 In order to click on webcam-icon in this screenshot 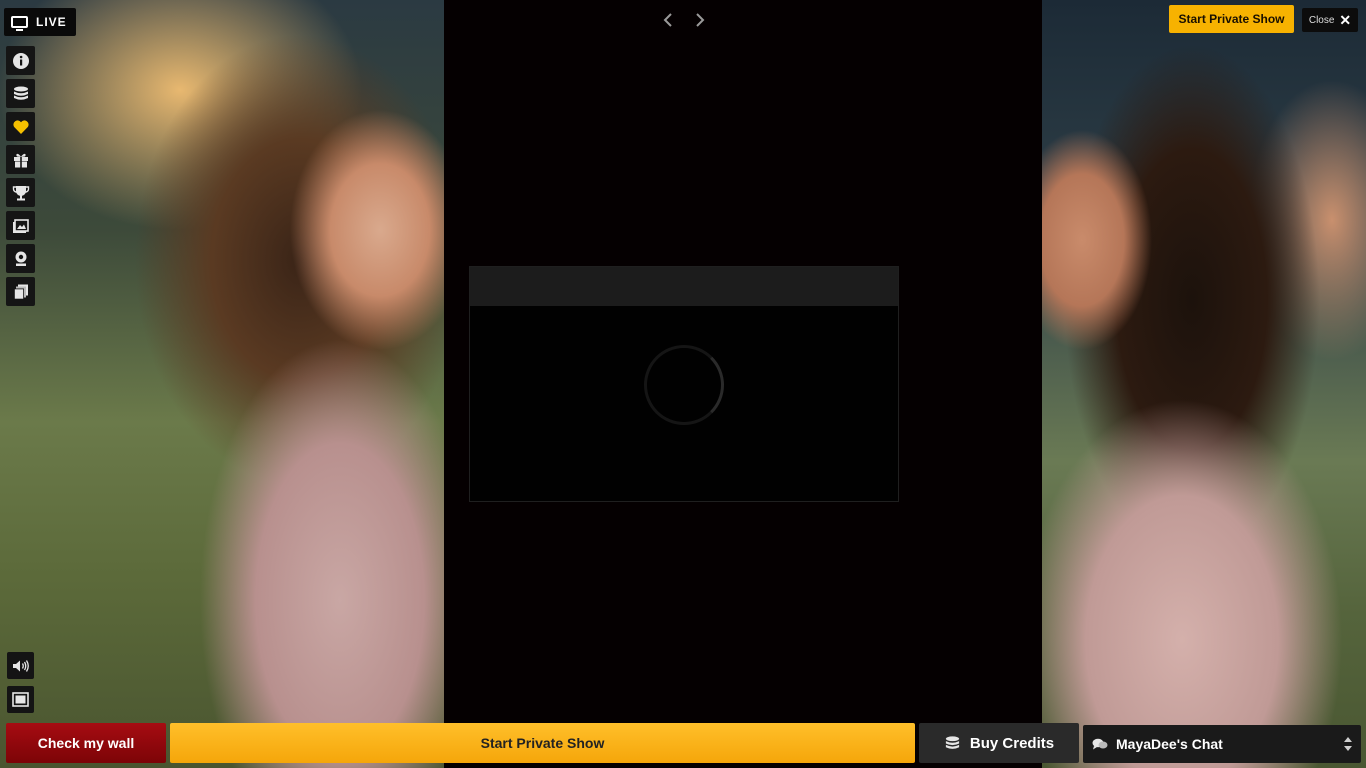, I will do `click(20, 258)`.